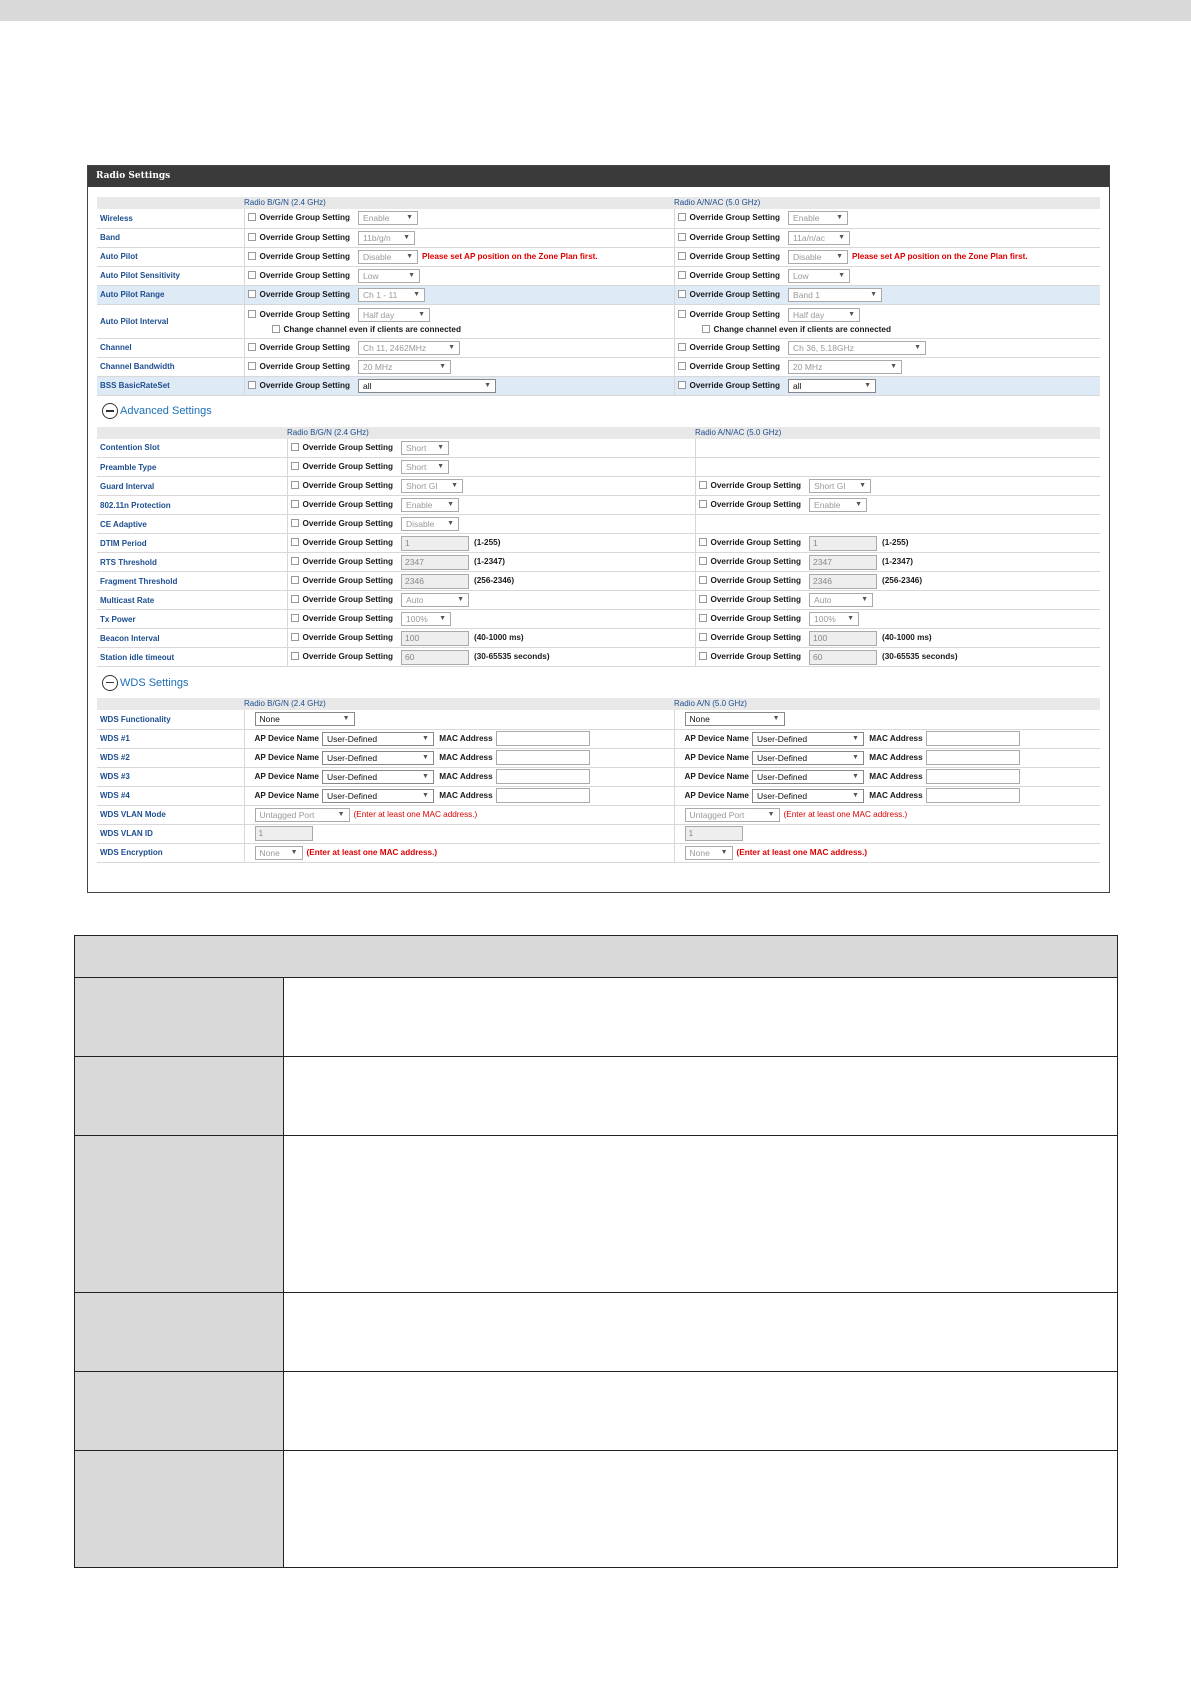  I want to click on multicast-select-2: Auto ▼, so click(841, 600).